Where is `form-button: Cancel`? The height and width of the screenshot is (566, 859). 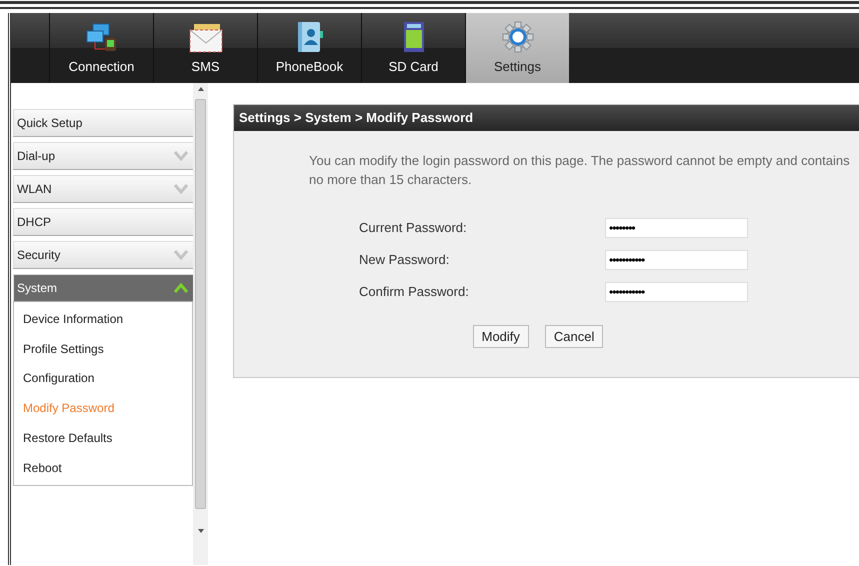
form-button: Cancel is located at coordinates (574, 336).